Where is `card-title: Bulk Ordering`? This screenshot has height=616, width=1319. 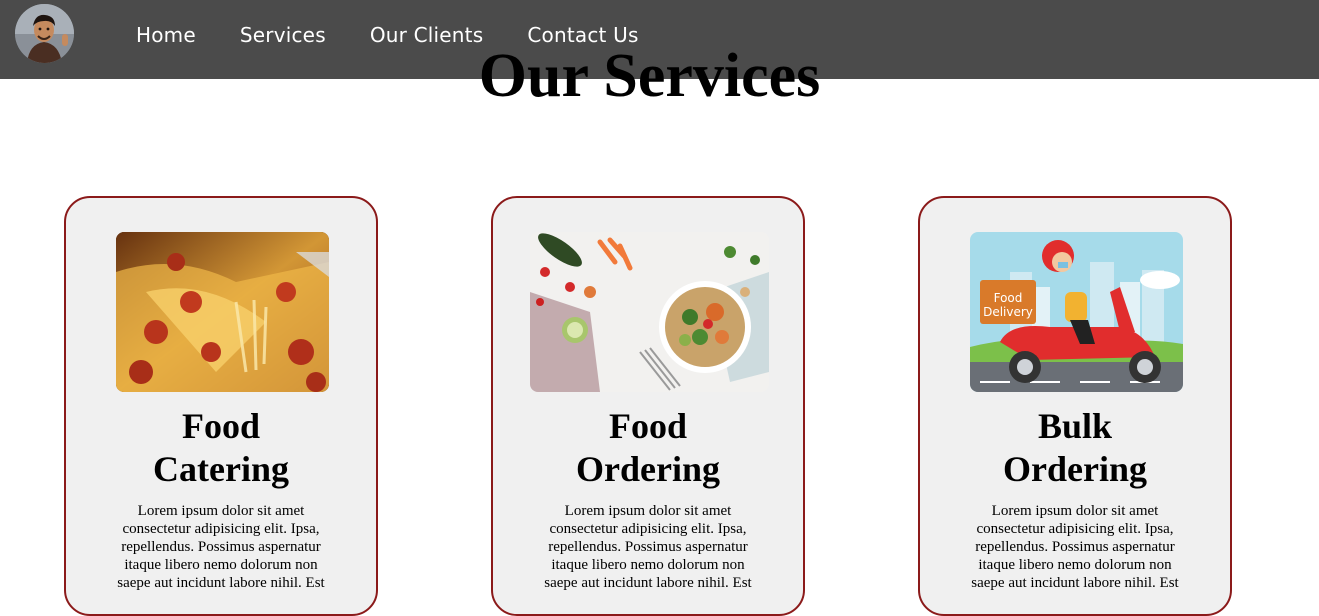
card-title: Bulk Ordering is located at coordinates (1075, 448).